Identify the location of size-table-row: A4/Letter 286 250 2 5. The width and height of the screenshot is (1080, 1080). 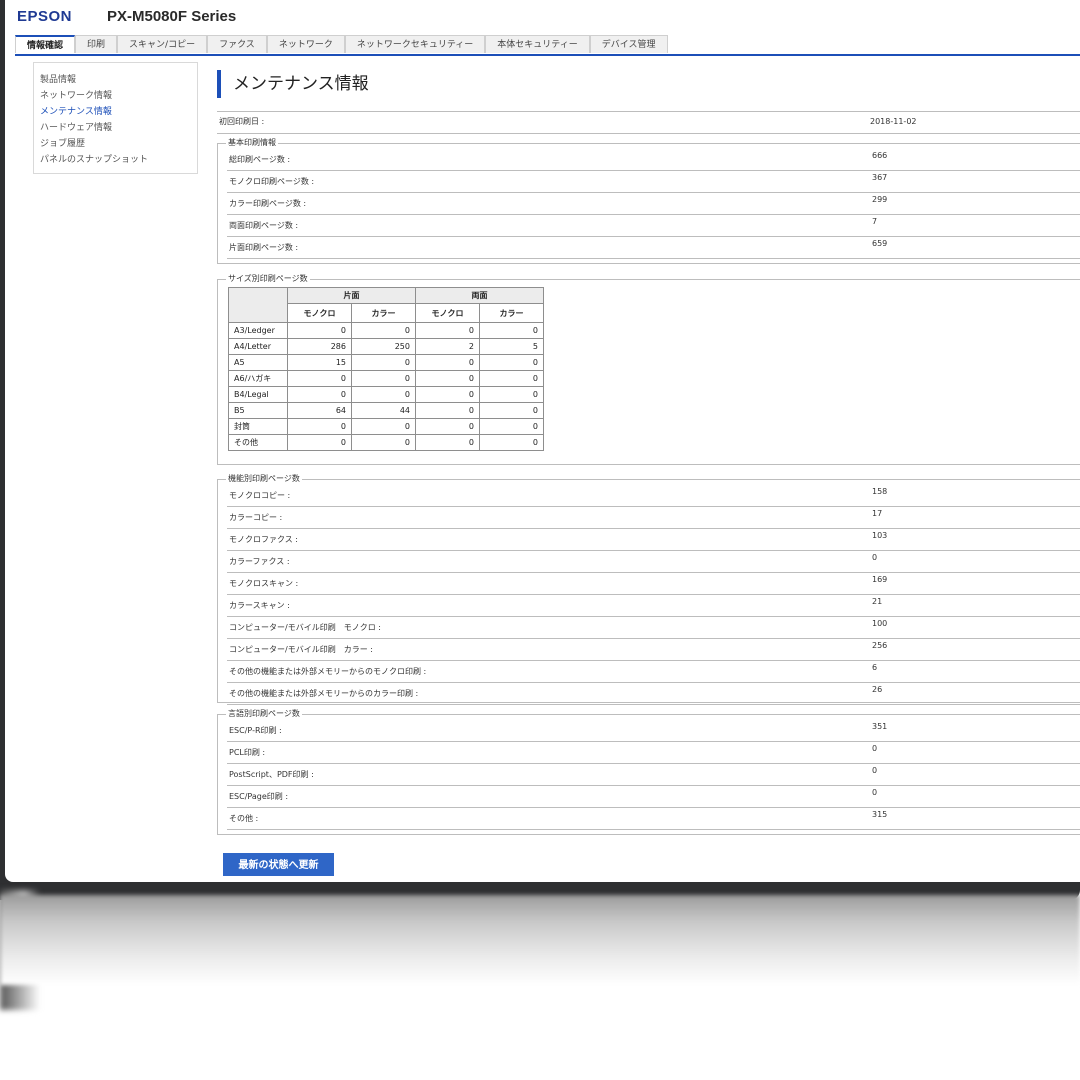
(386, 346).